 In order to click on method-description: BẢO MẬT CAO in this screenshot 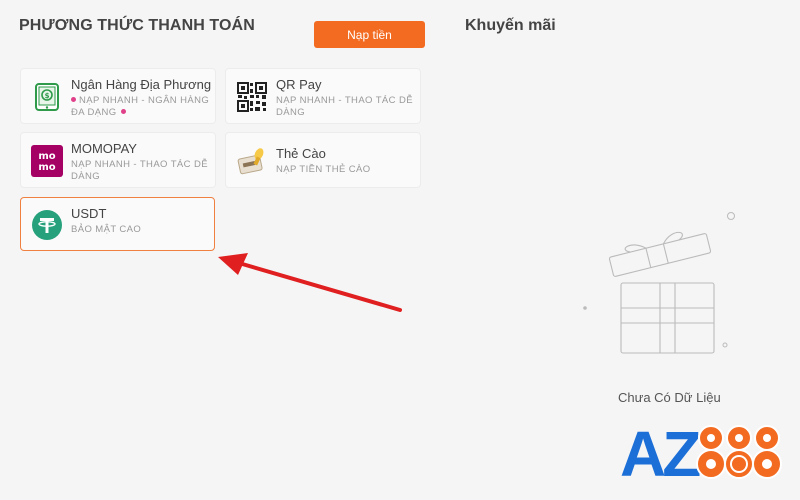, I will do `click(106, 229)`.